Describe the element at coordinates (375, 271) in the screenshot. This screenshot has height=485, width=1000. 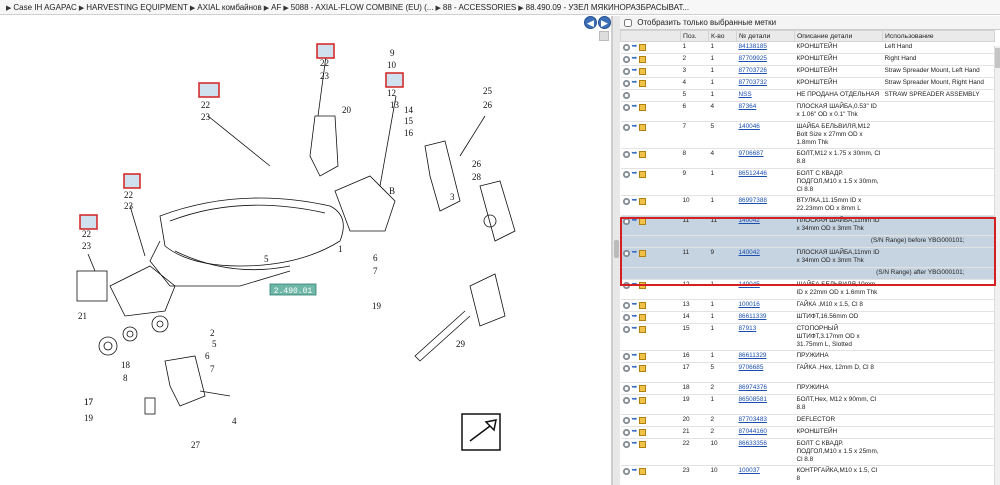
I see `callout-number: 7` at that location.